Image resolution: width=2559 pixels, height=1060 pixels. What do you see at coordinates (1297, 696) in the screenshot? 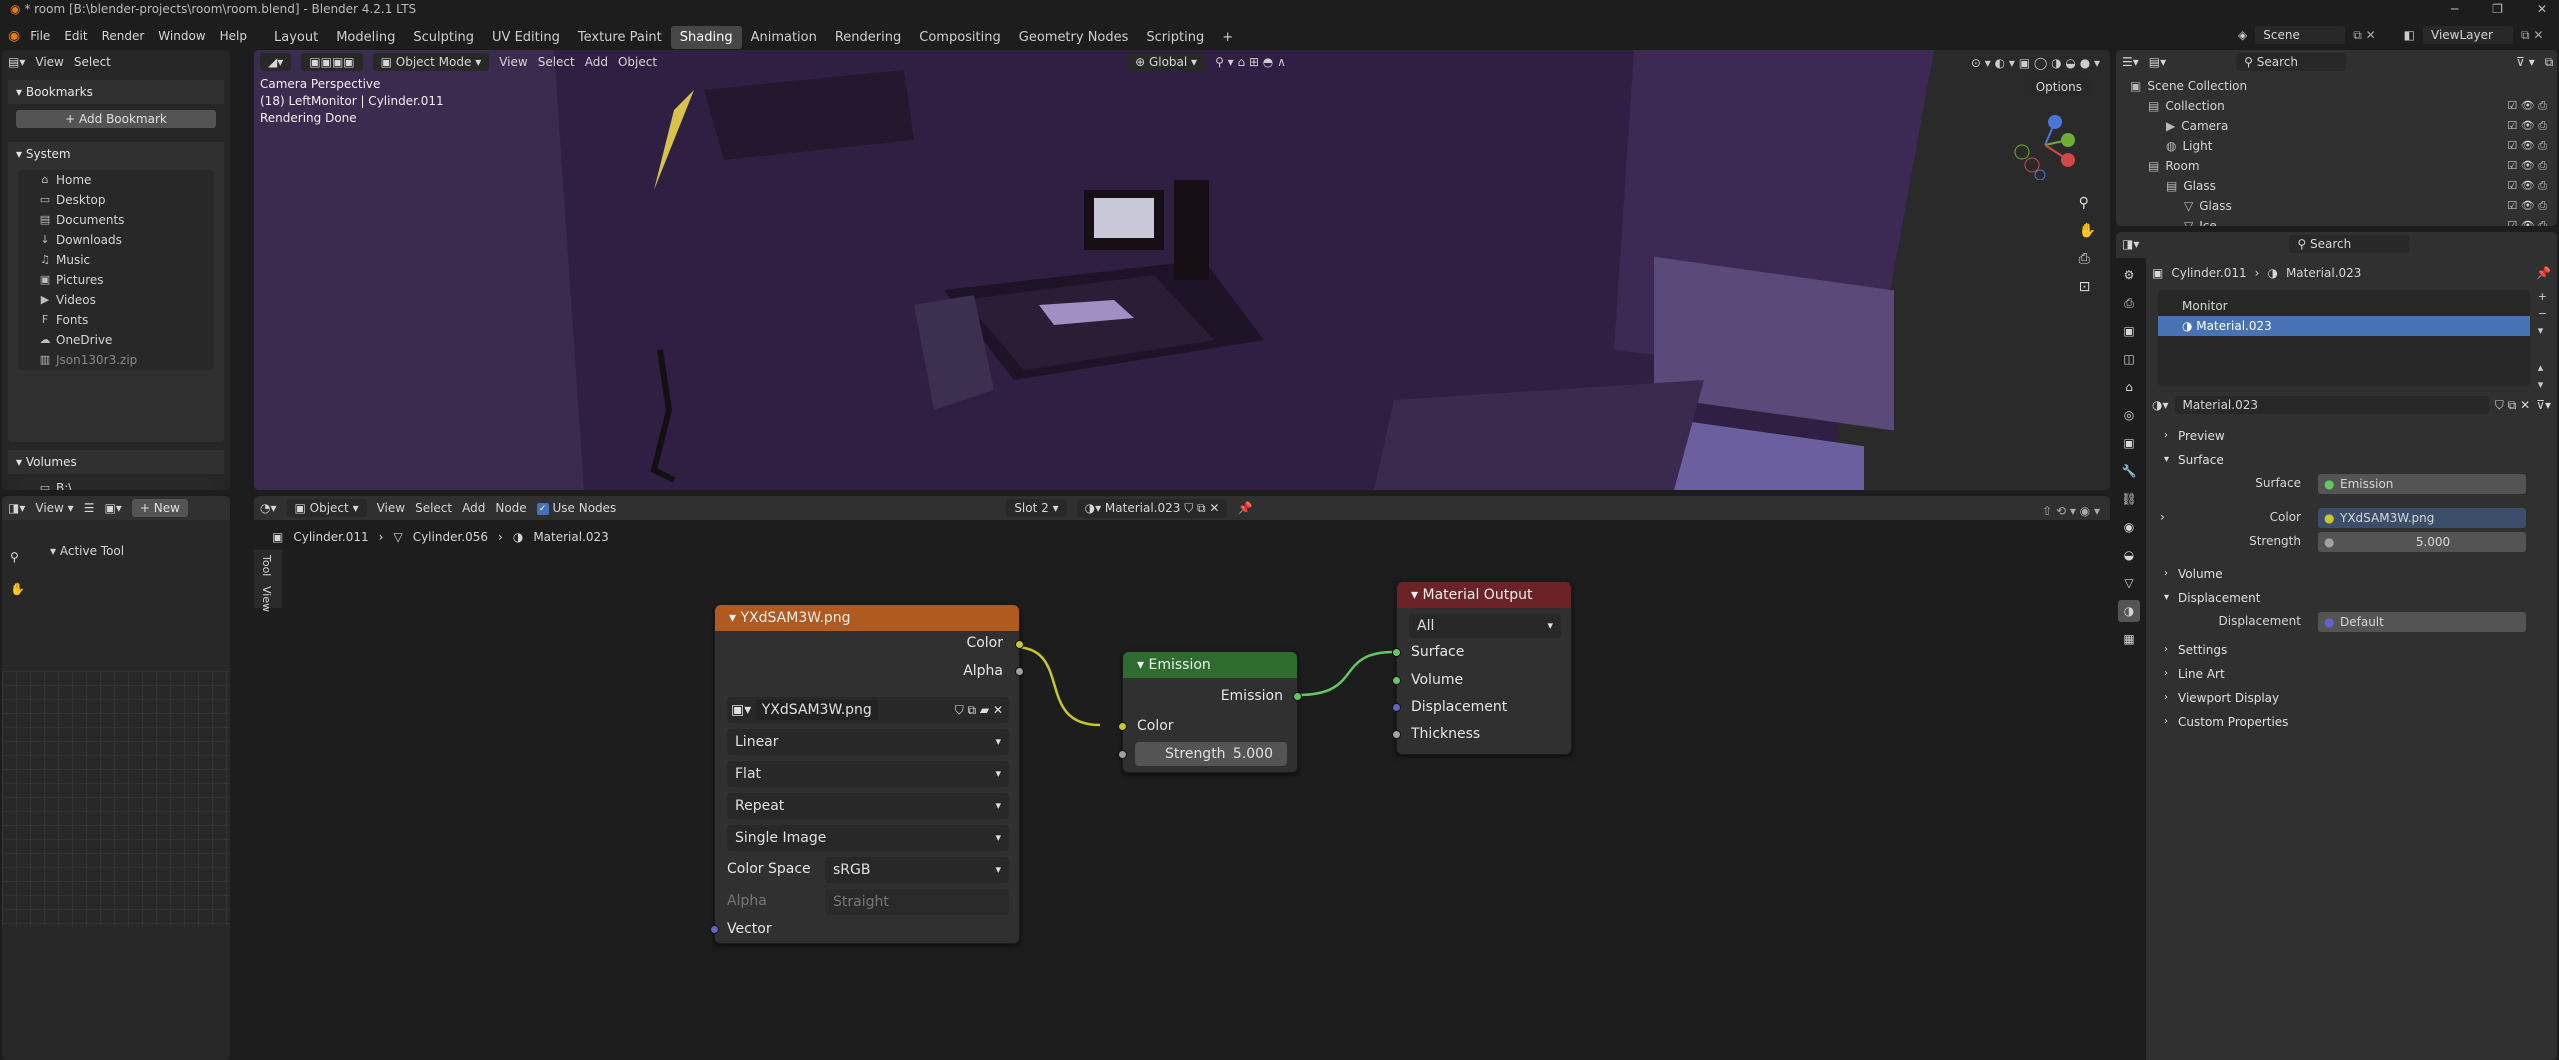
I see `emission-out-socket` at bounding box center [1297, 696].